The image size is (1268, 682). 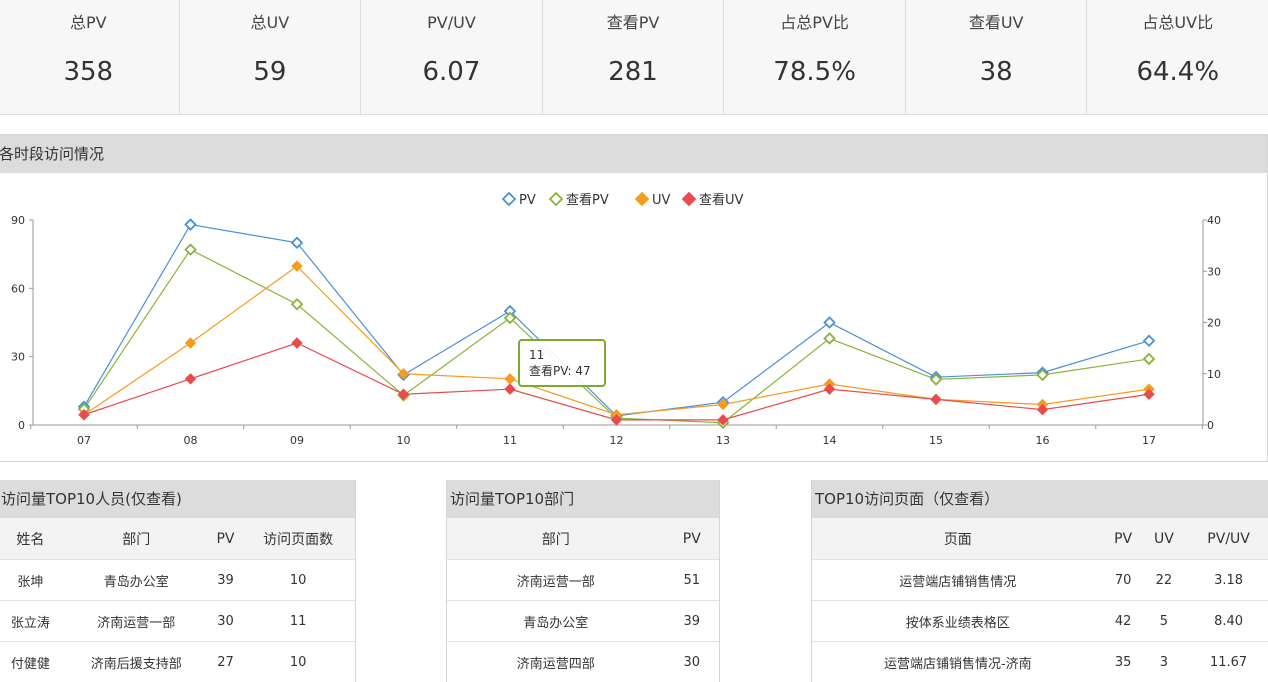 I want to click on cell: 42, so click(x=1123, y=621).